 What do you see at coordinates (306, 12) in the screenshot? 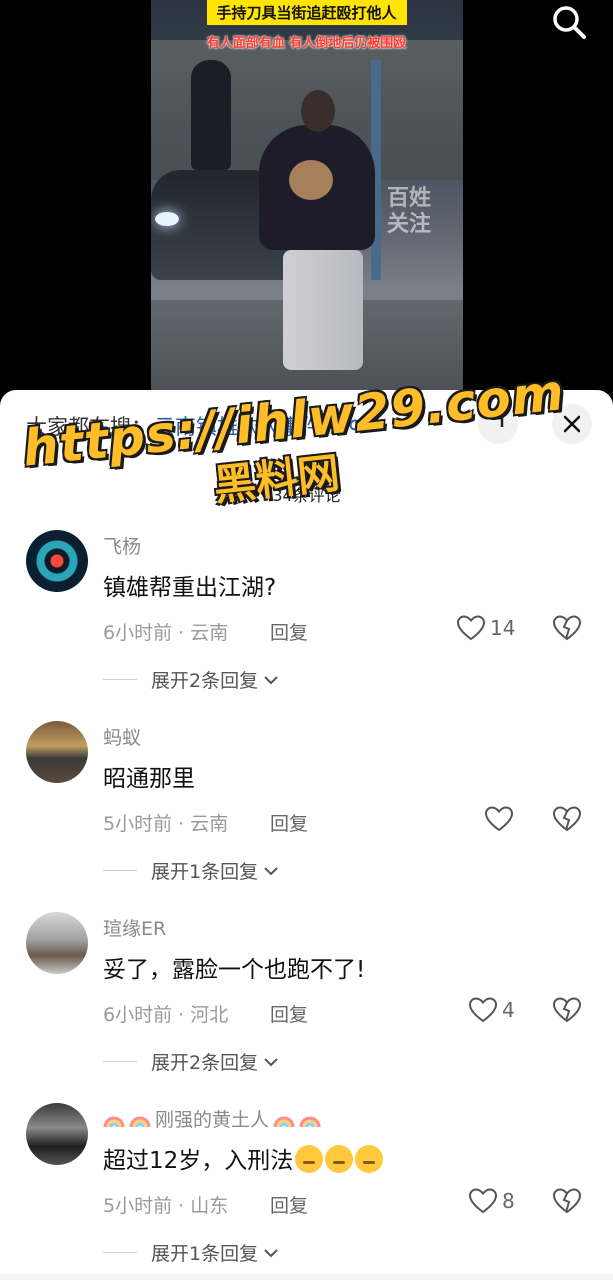
I see `video-headline: 手持刀具当街追赶殴打他人` at bounding box center [306, 12].